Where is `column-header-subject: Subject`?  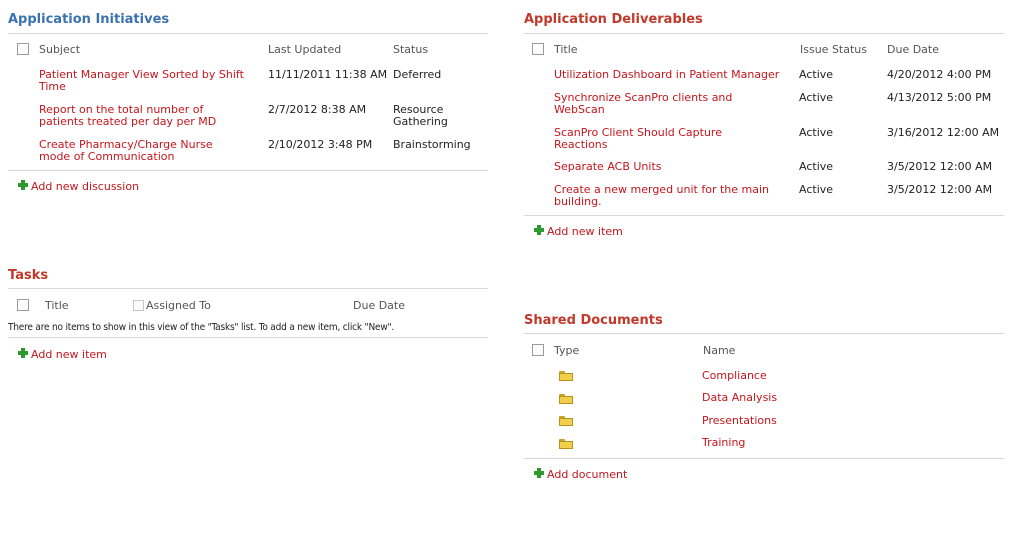 column-header-subject: Subject is located at coordinates (59, 49).